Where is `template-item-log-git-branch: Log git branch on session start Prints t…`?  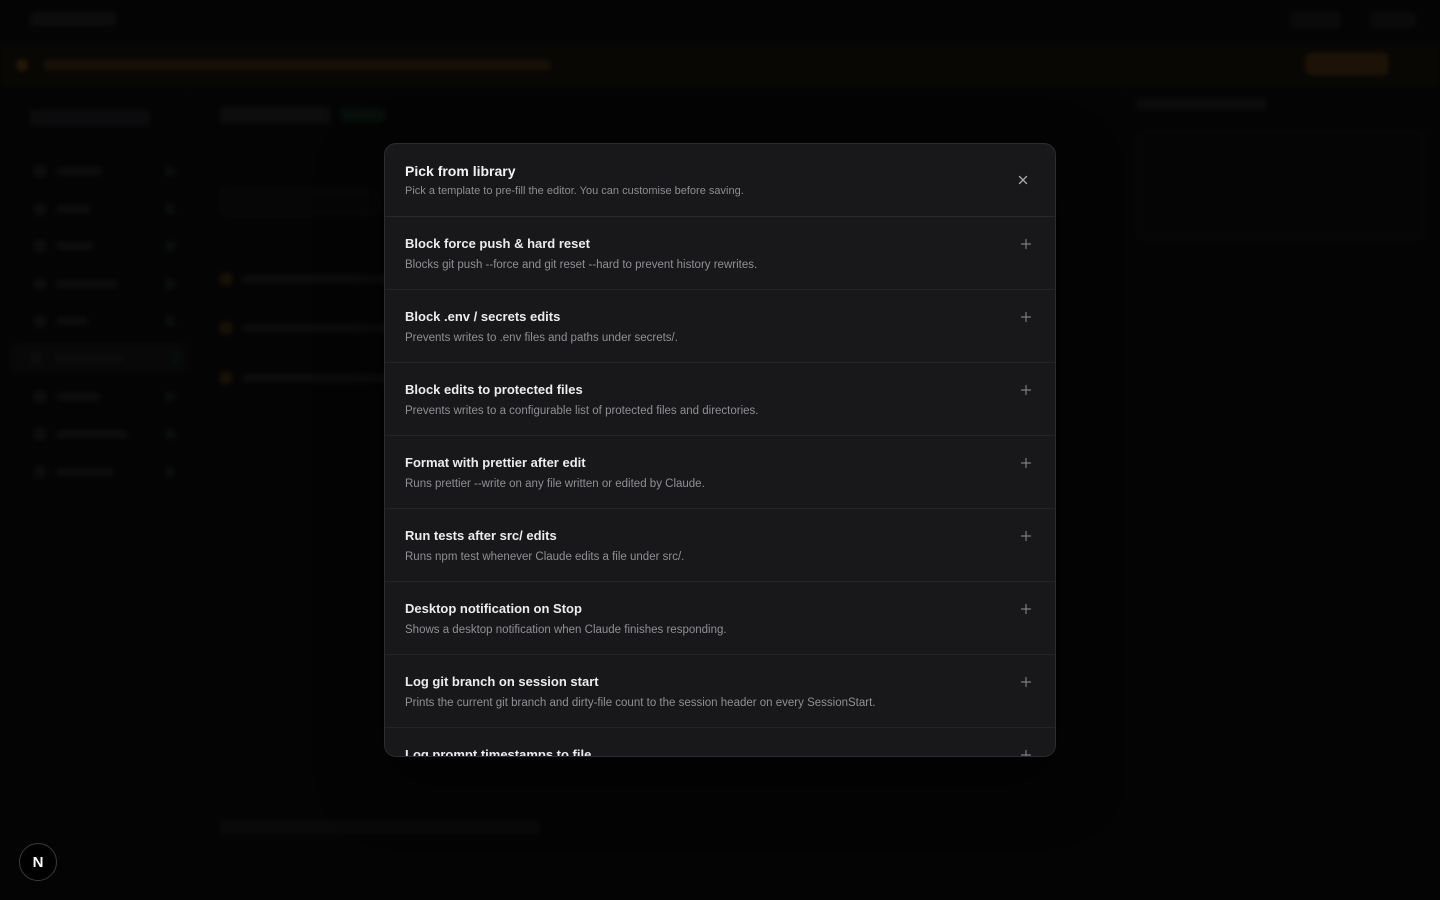 template-item-log-git-branch: Log git branch on session start Prints t… is located at coordinates (720, 691).